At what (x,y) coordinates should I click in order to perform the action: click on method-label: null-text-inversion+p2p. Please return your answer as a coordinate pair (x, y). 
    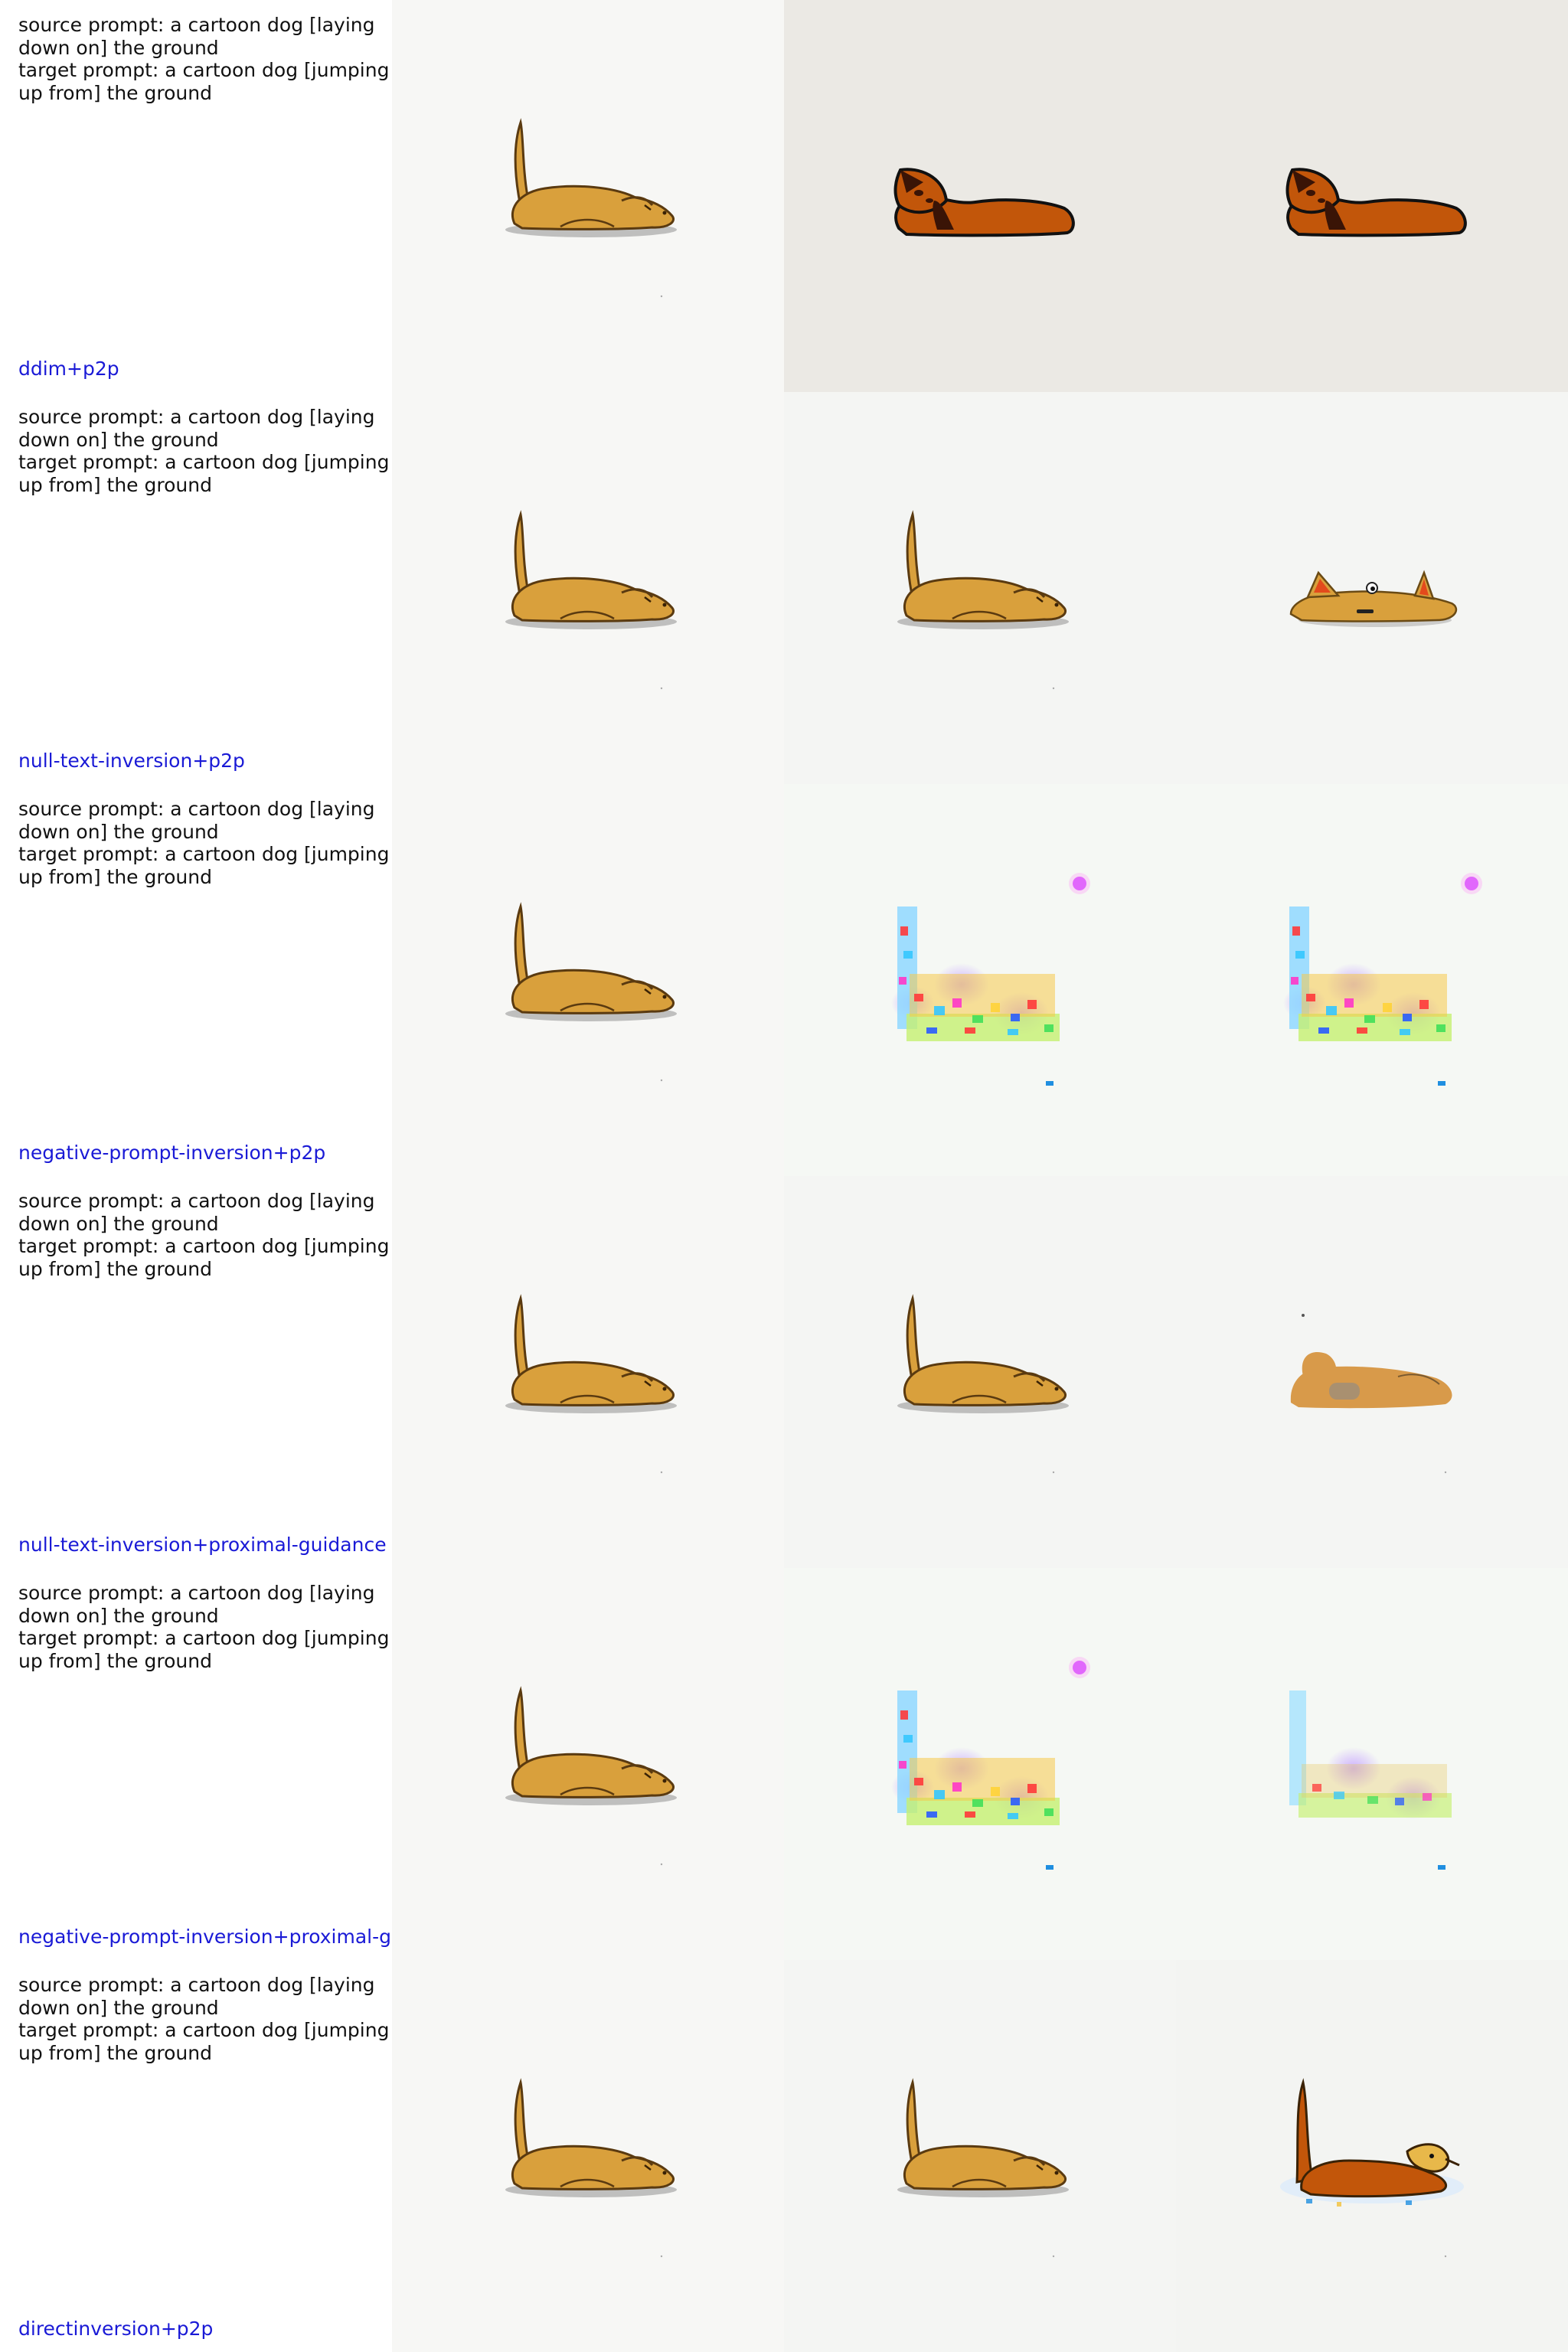
    Looking at the image, I should click on (131, 761).